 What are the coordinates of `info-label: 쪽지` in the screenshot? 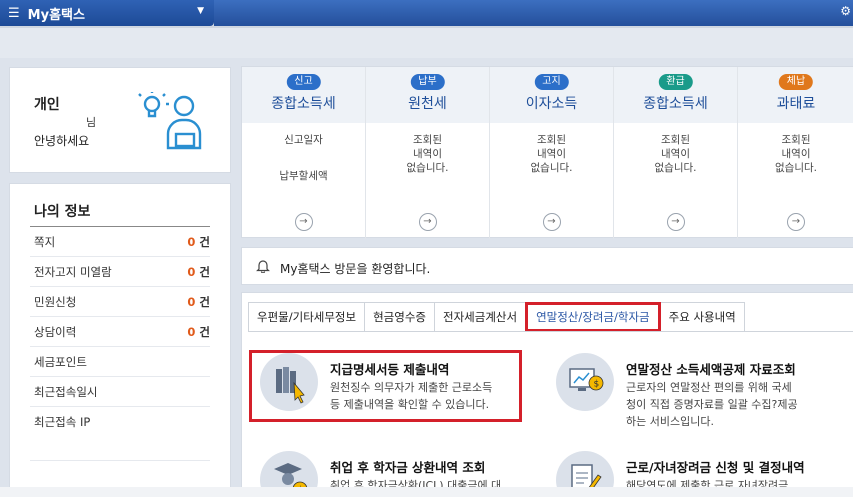 It's located at (45, 242).